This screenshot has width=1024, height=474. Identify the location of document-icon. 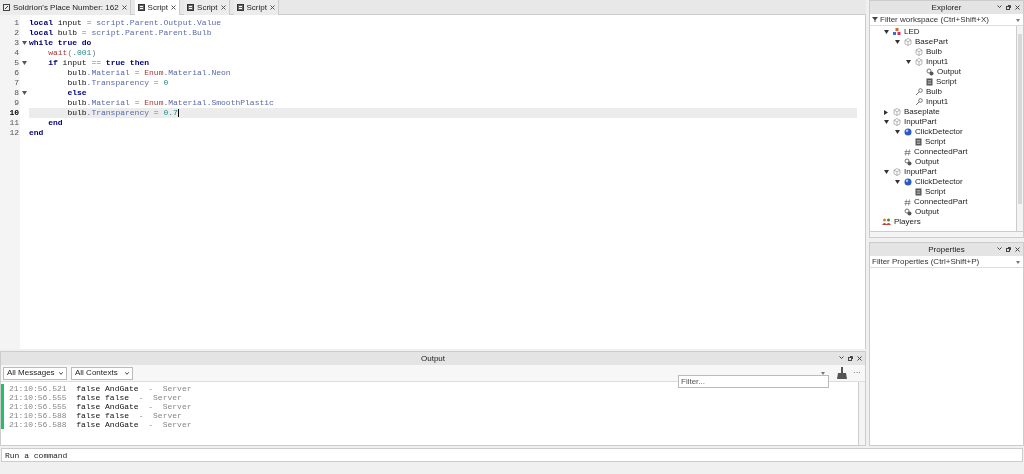
(6, 7).